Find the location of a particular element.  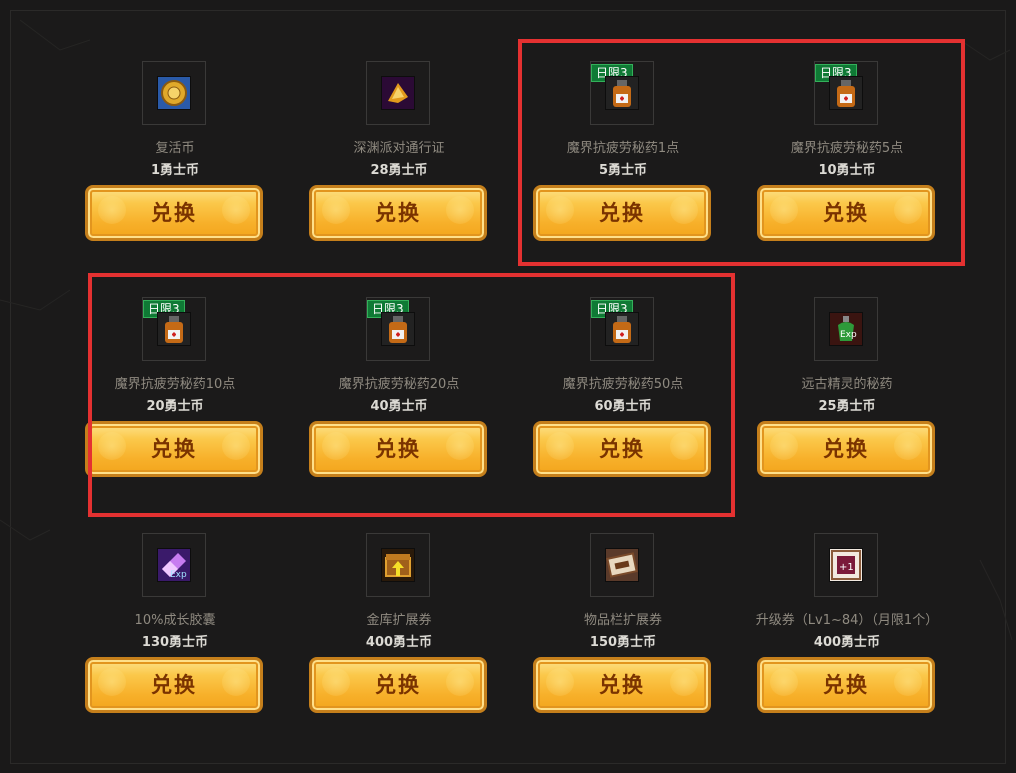

exp-potion-icon: Exp is located at coordinates (846, 329).